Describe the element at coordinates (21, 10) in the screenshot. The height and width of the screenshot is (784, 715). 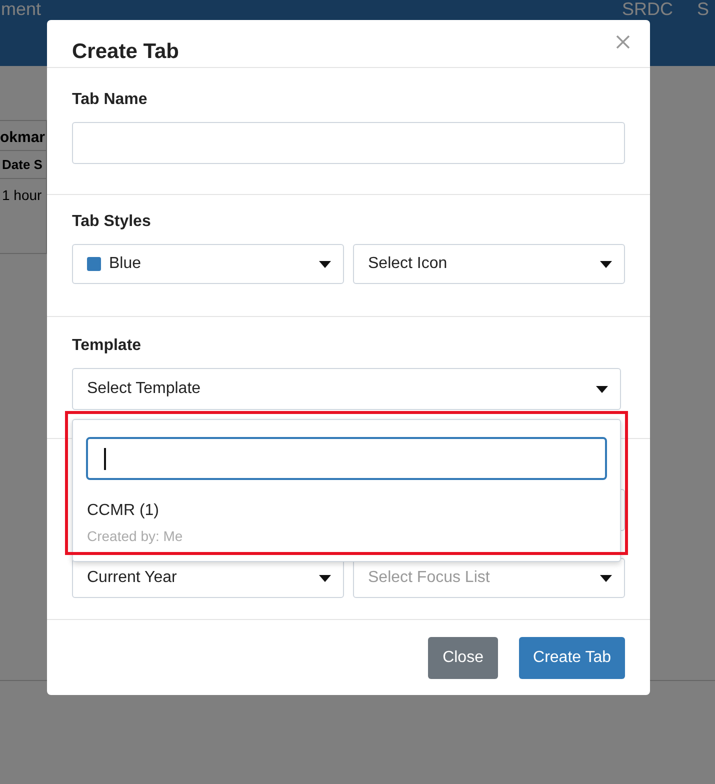
I see `nav-item: ment` at that location.